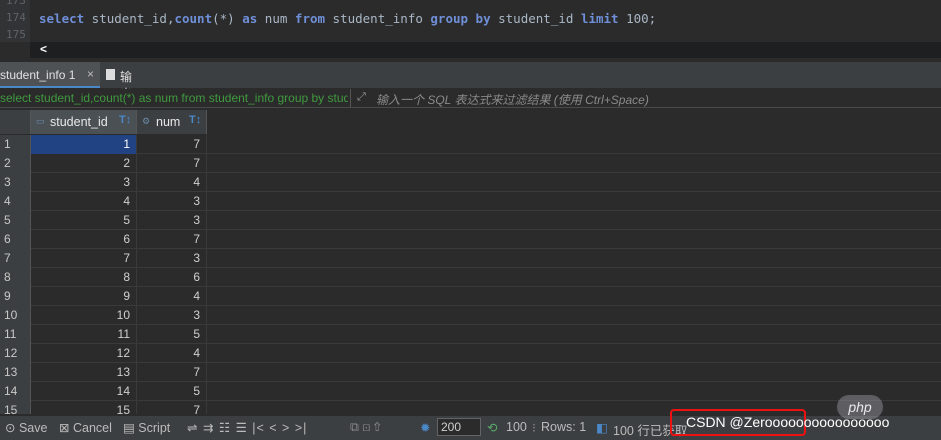 The width and height of the screenshot is (941, 440). I want to click on table-row: 443, so click(470, 201).